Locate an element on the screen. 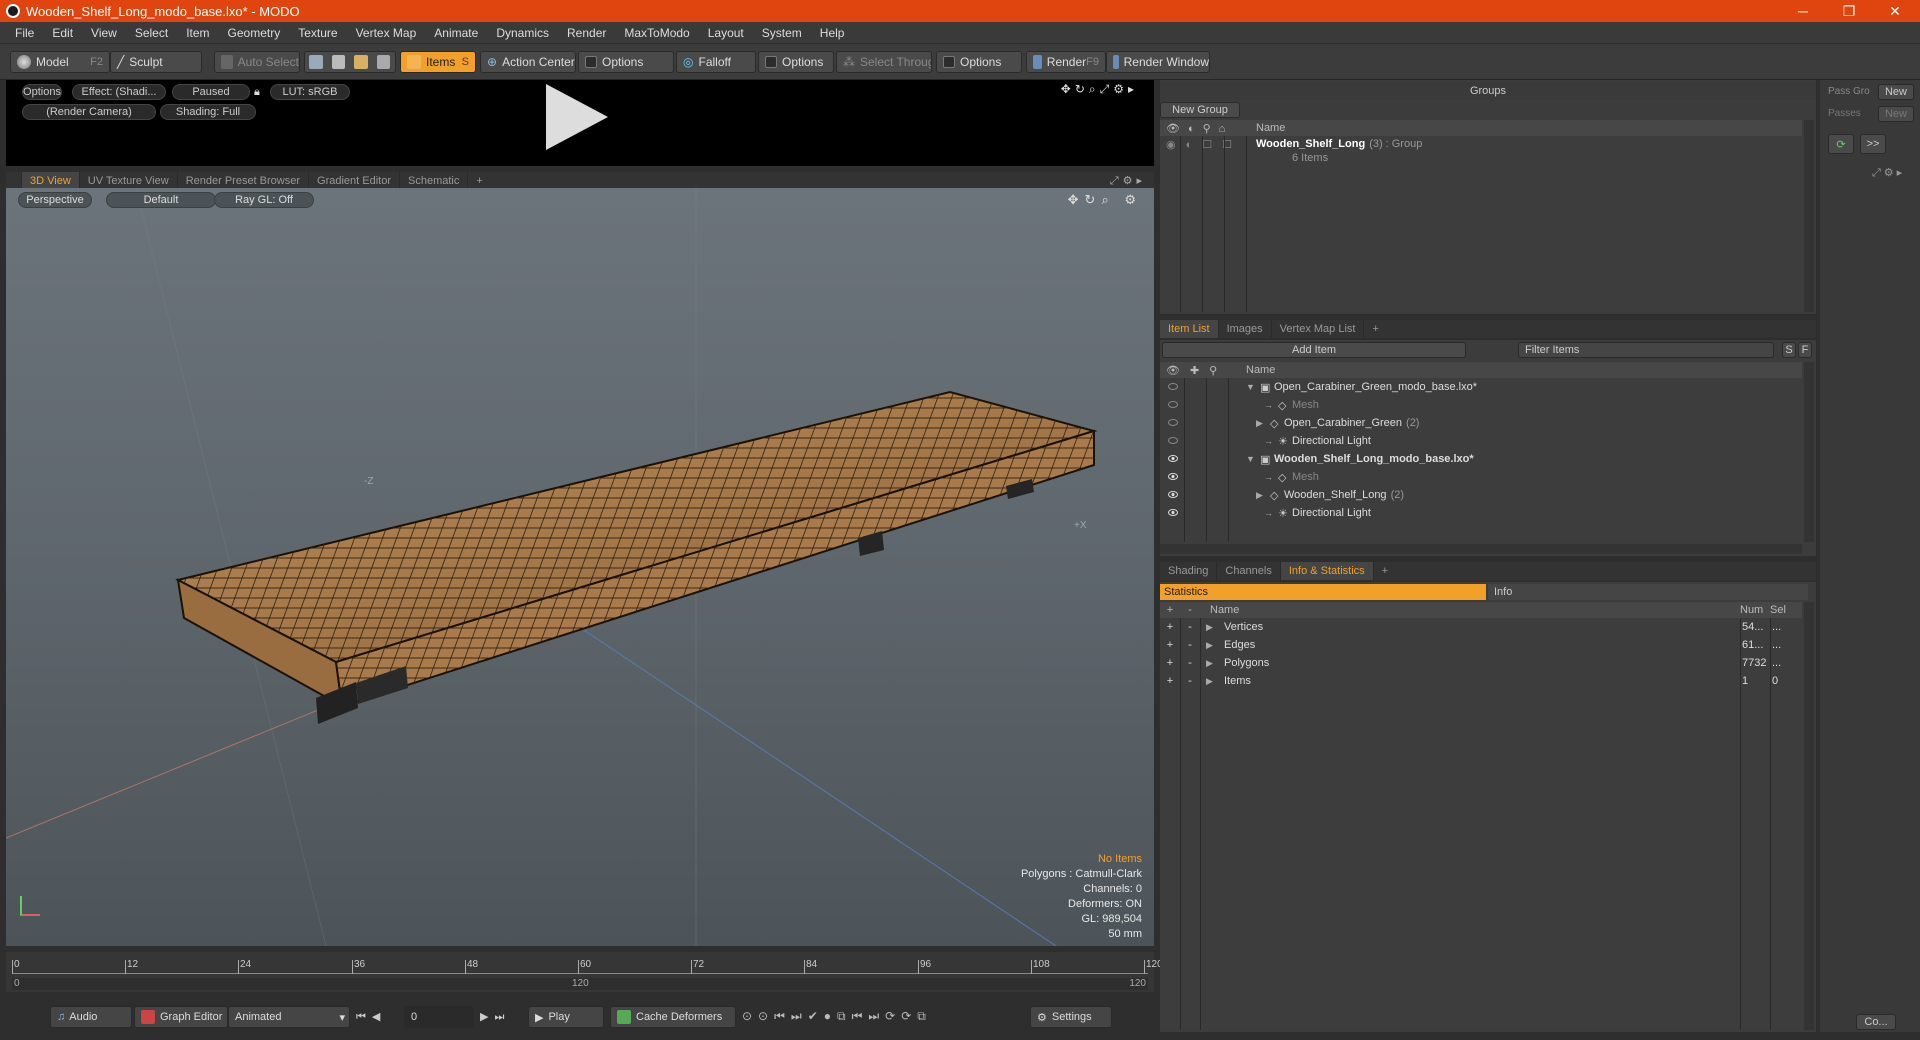  next-key-icons: ▶⏭ is located at coordinates (495, 1017).